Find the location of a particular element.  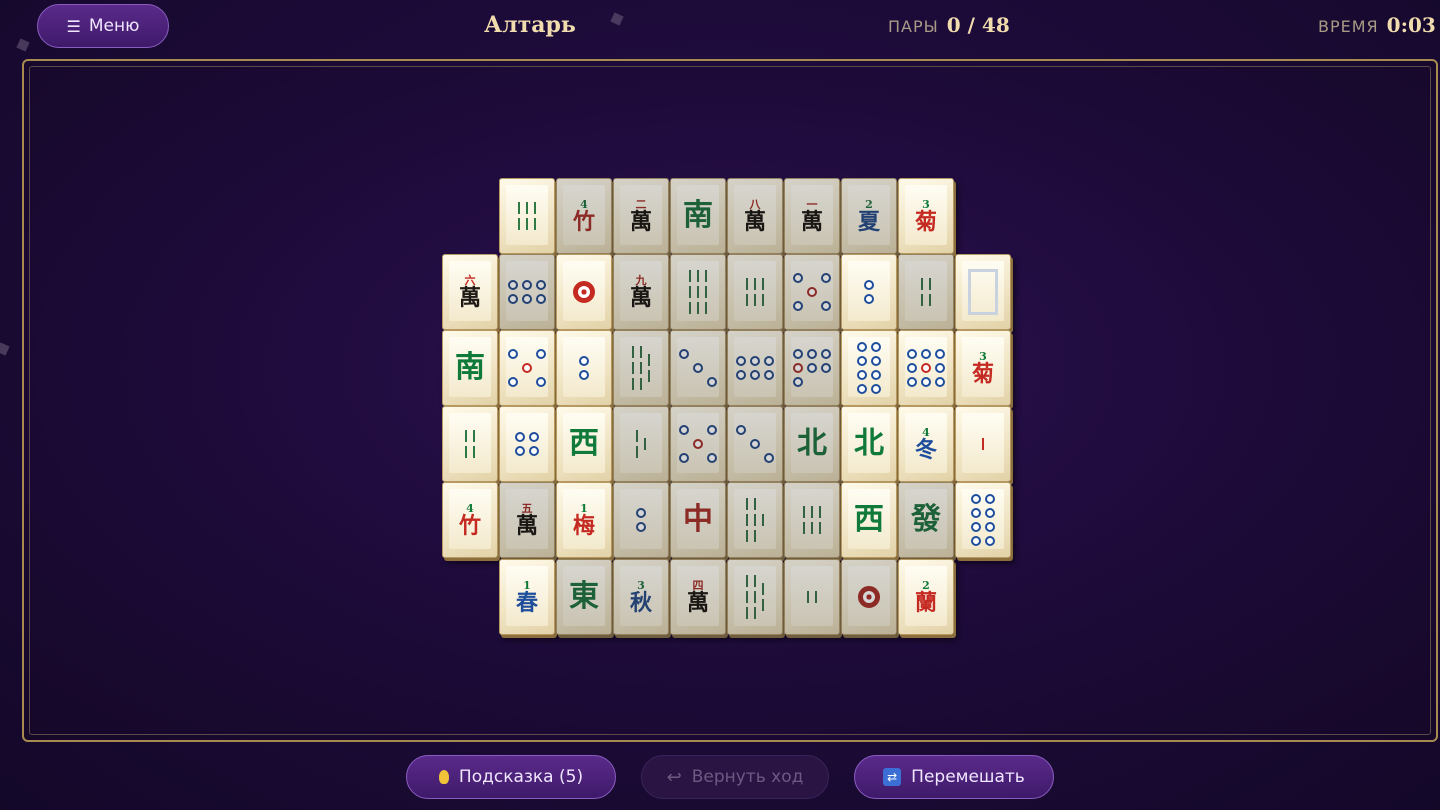

mahjong-tile-wan: 四萬 is located at coordinates (698, 597).